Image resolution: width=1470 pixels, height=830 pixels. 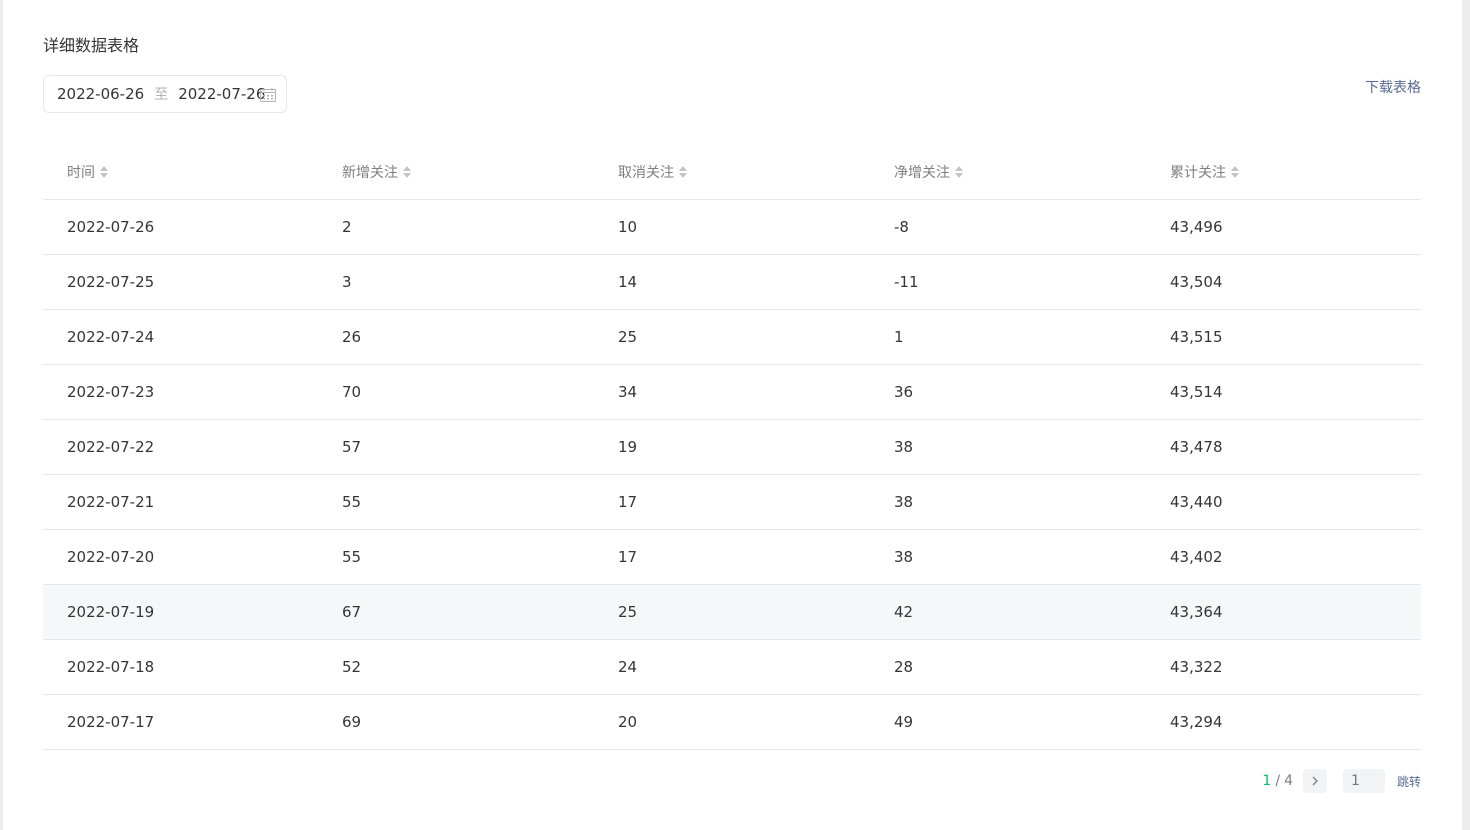 I want to click on date-range-picker: 2022-06-26 至 2022-07-26, so click(x=165, y=94).